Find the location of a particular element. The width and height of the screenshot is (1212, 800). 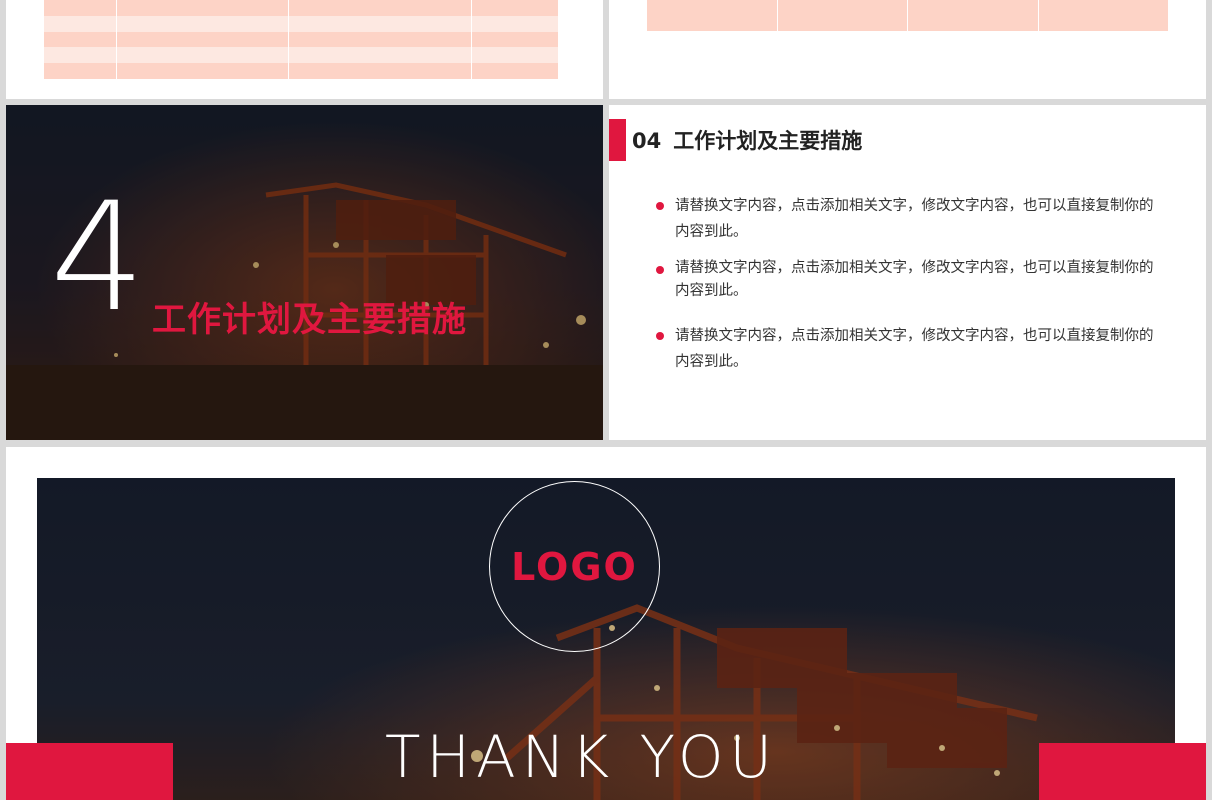

thank-you-text: THANK YOU is located at coordinates (581, 757).